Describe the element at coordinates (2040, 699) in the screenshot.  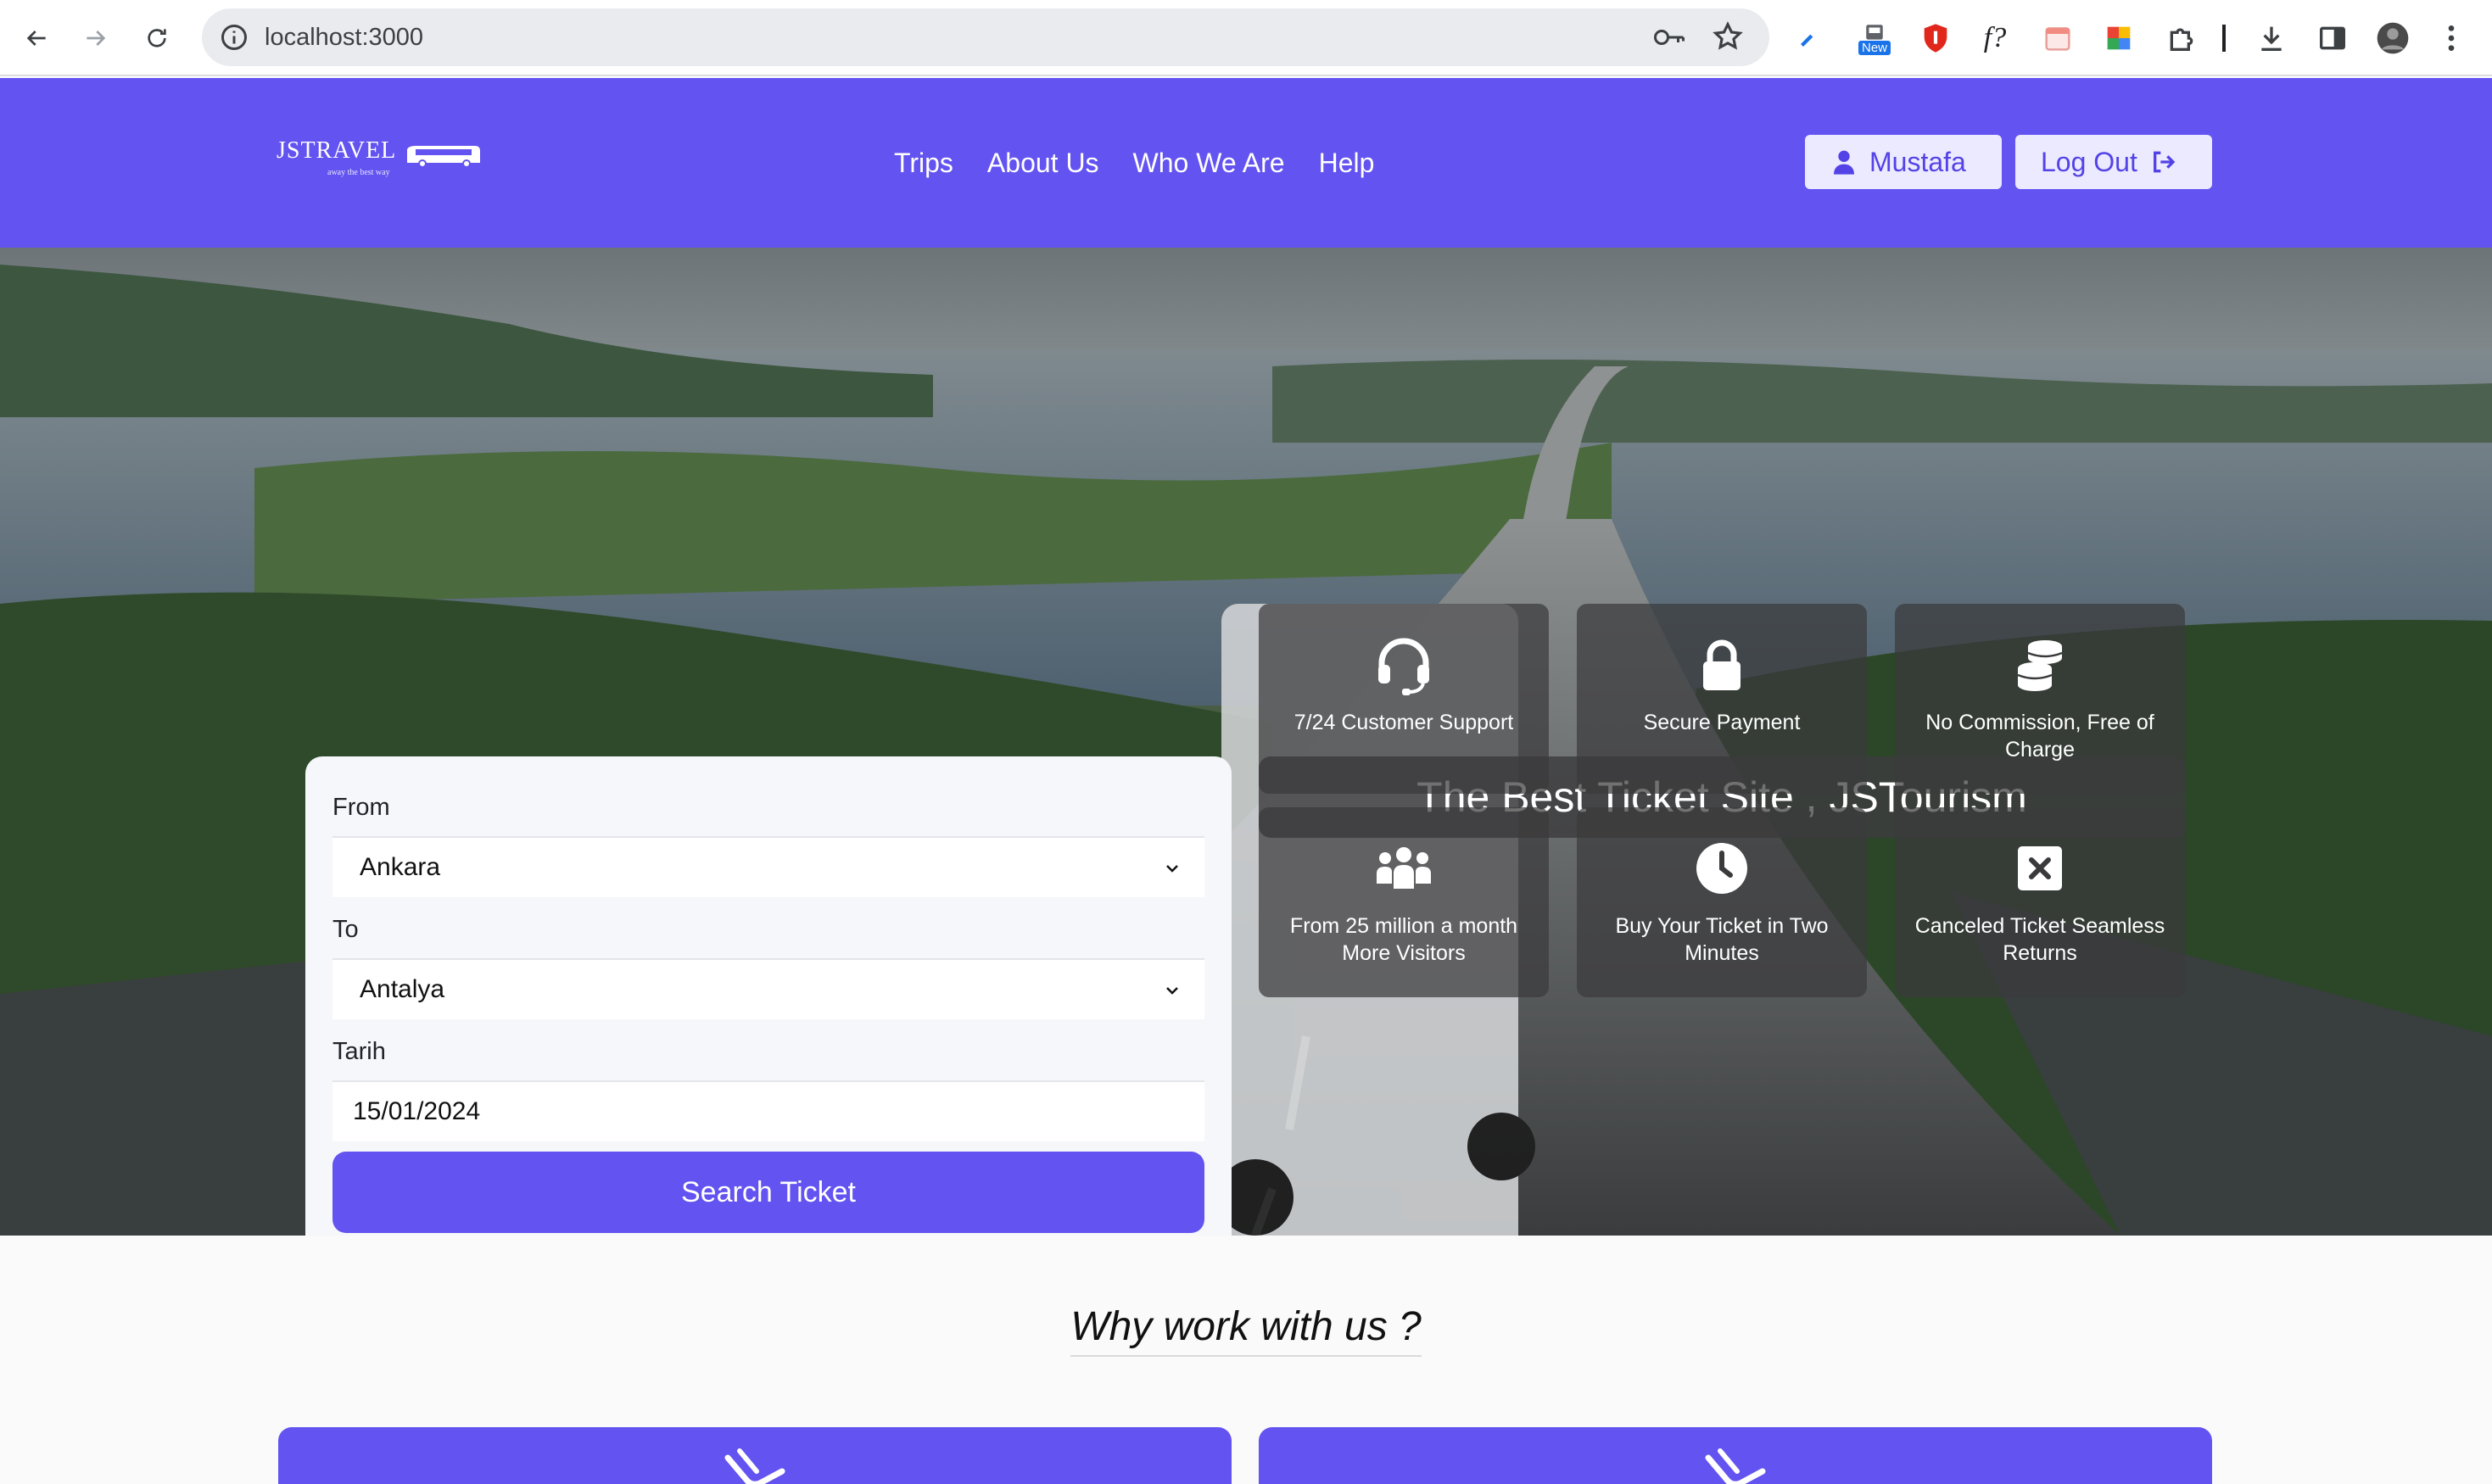
I see `feature-no-commission: No Commission, Free of Charge` at that location.